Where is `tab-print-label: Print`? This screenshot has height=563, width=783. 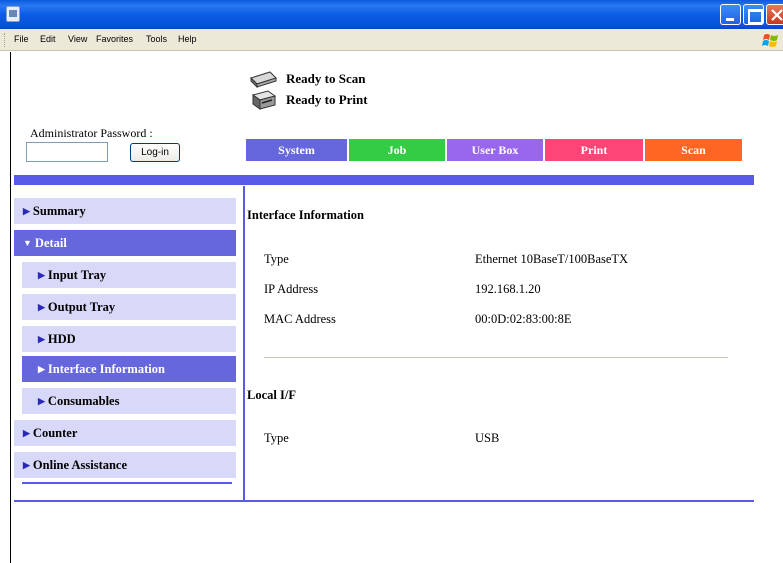 tab-print-label: Print is located at coordinates (594, 149).